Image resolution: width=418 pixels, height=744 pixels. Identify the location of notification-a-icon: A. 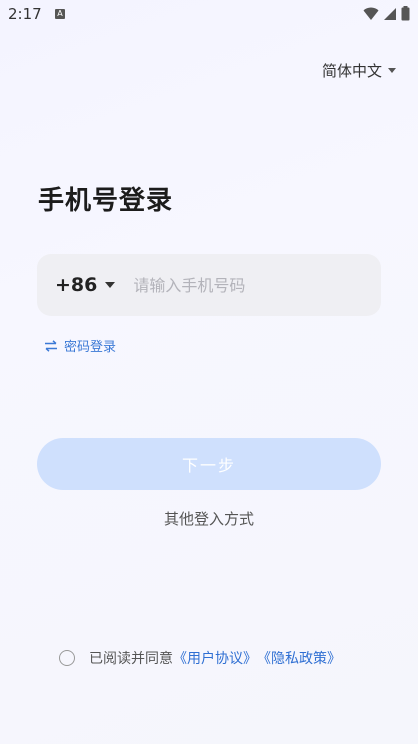
(60, 14).